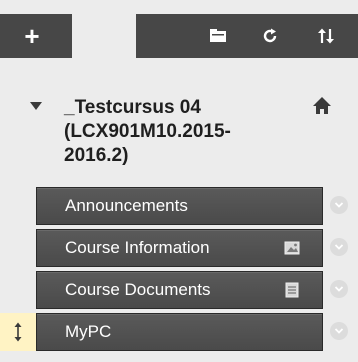 Image resolution: width=358 pixels, height=362 pixels. I want to click on plus-icon: +, so click(32, 36).